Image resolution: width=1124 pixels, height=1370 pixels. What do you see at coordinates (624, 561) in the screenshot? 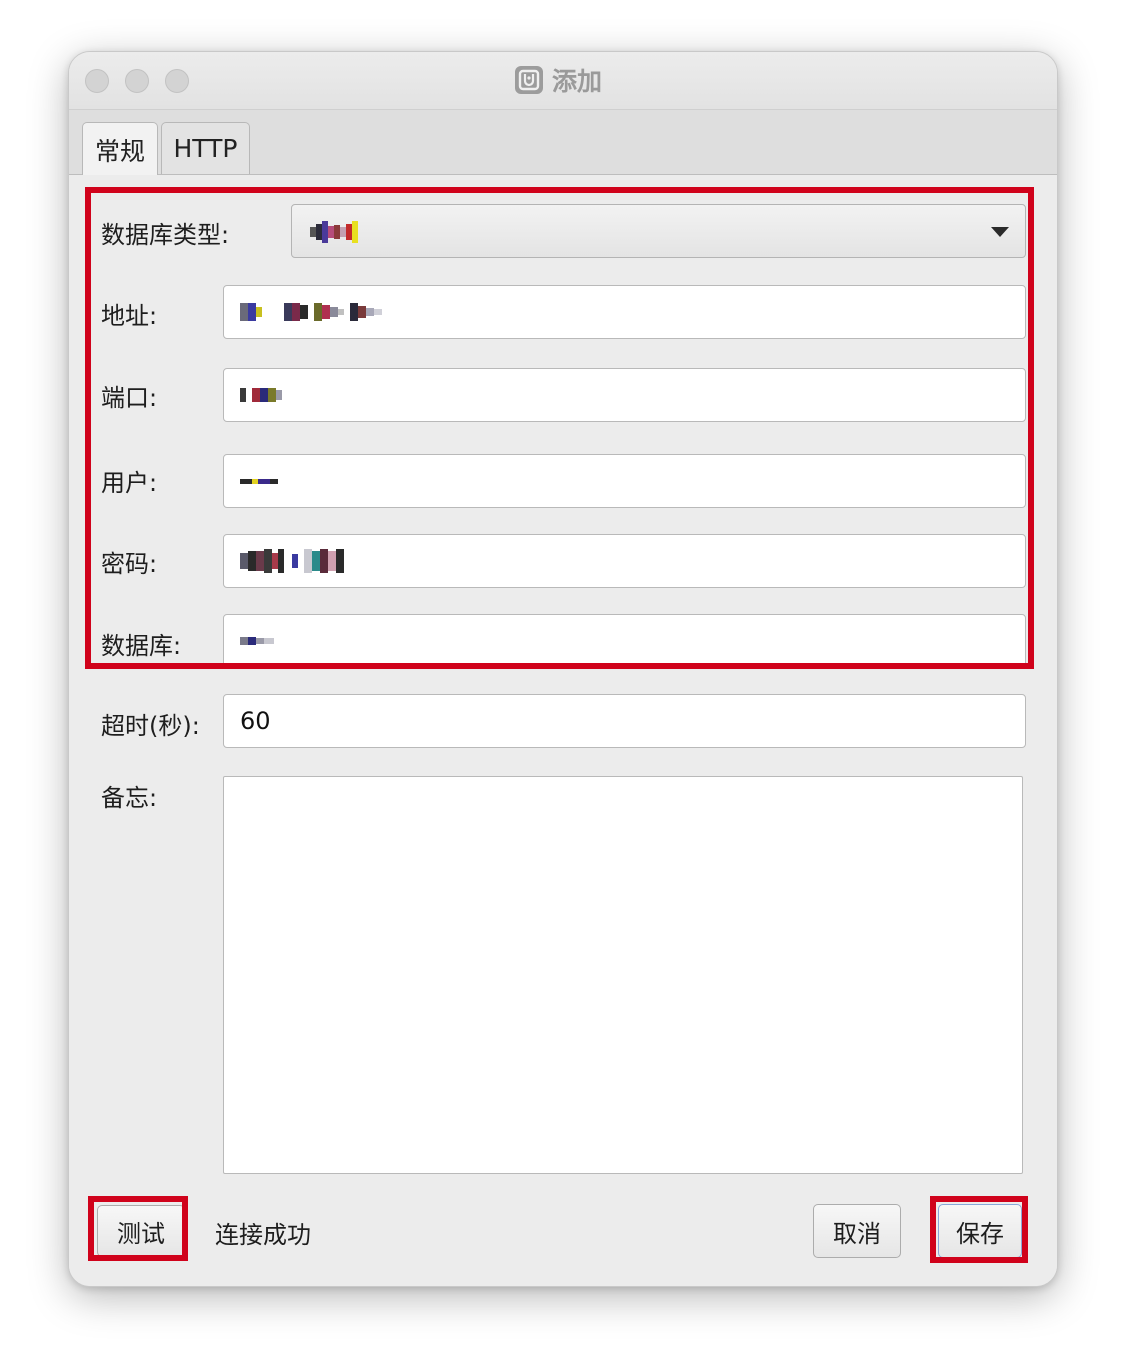
I see `password-field` at bounding box center [624, 561].